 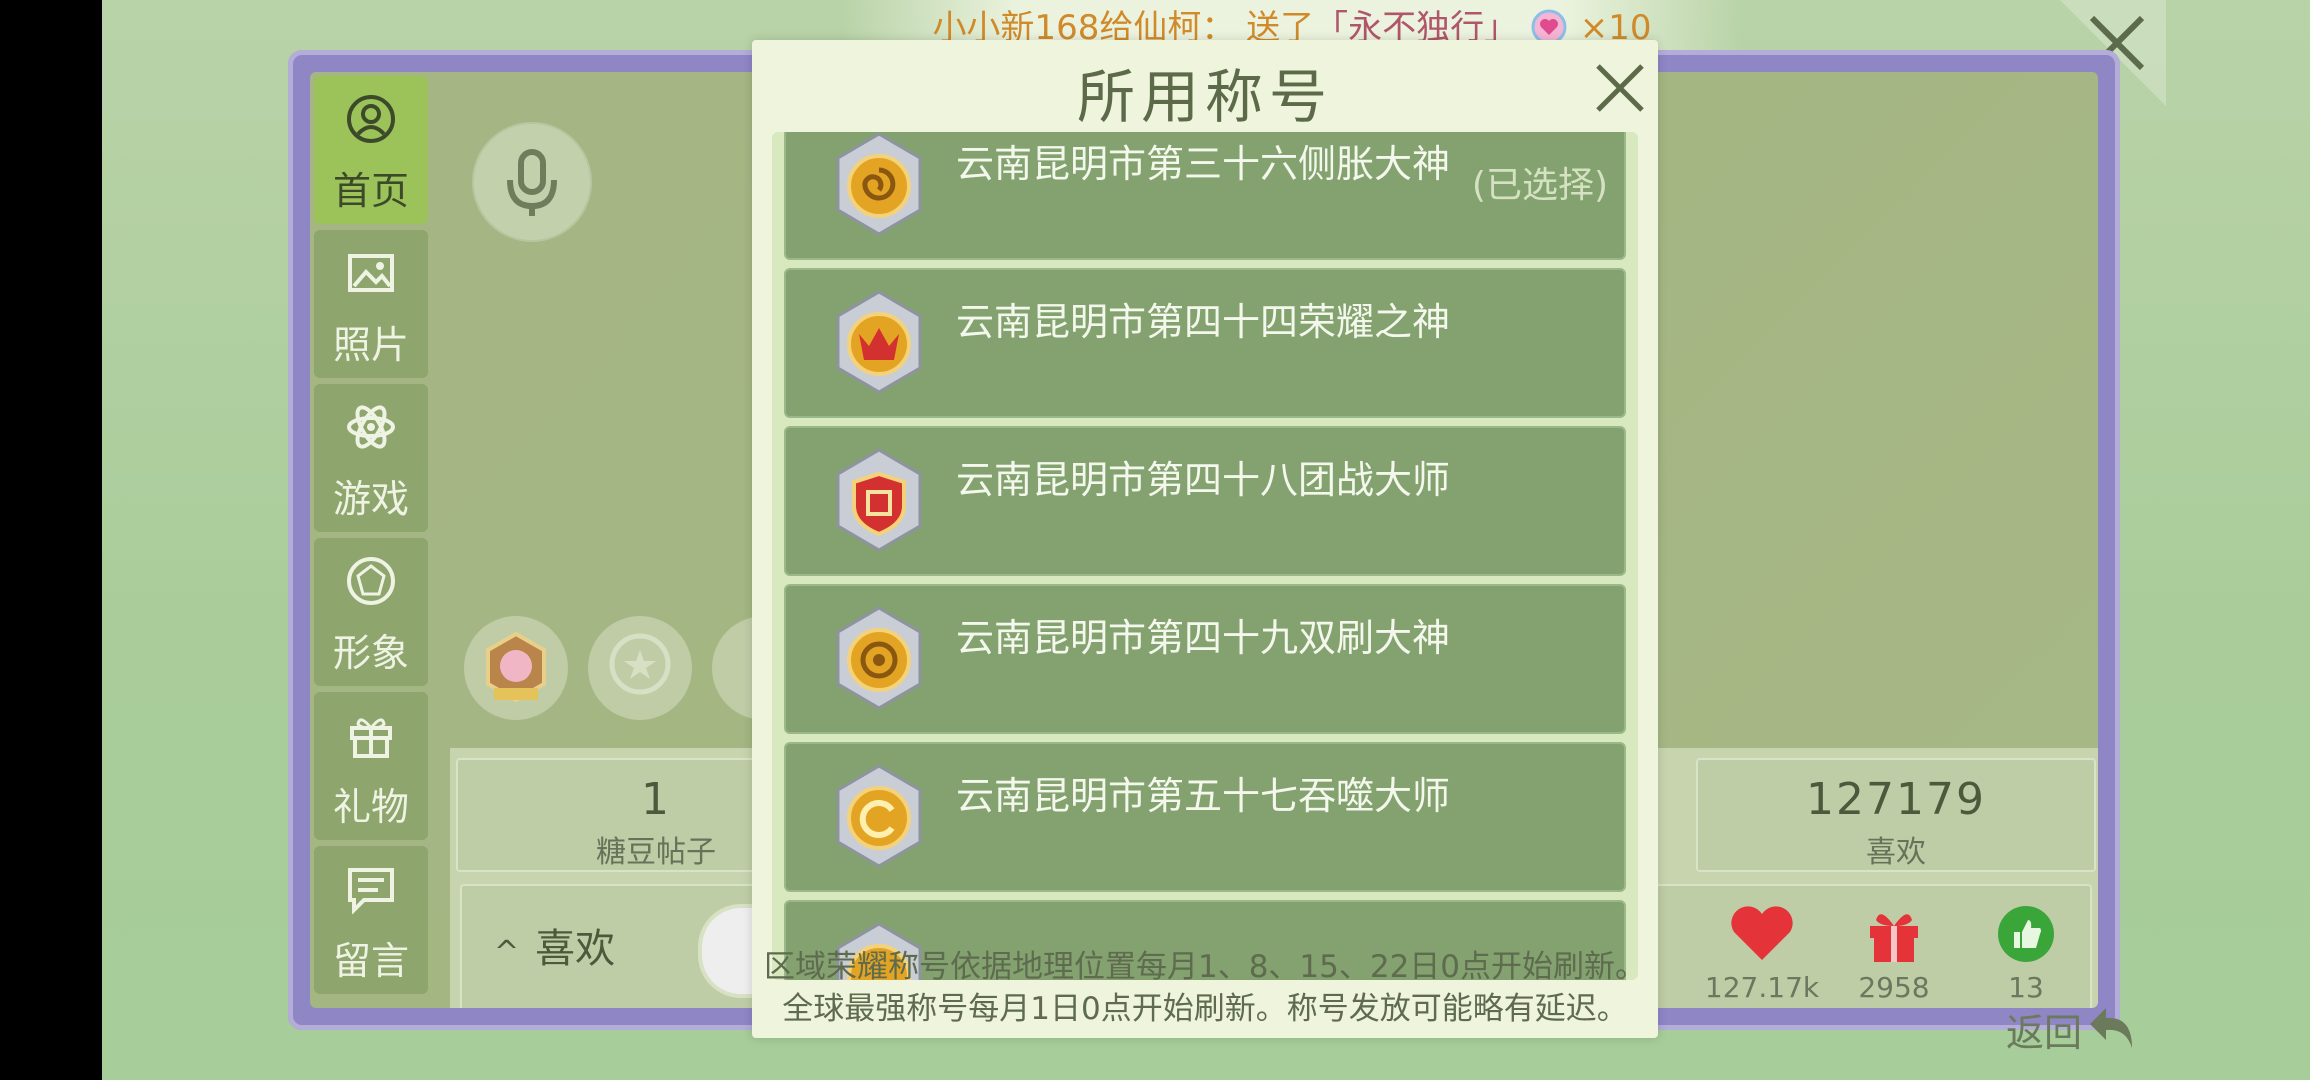 I want to click on dialog-close-icon, so click(x=1620, y=88).